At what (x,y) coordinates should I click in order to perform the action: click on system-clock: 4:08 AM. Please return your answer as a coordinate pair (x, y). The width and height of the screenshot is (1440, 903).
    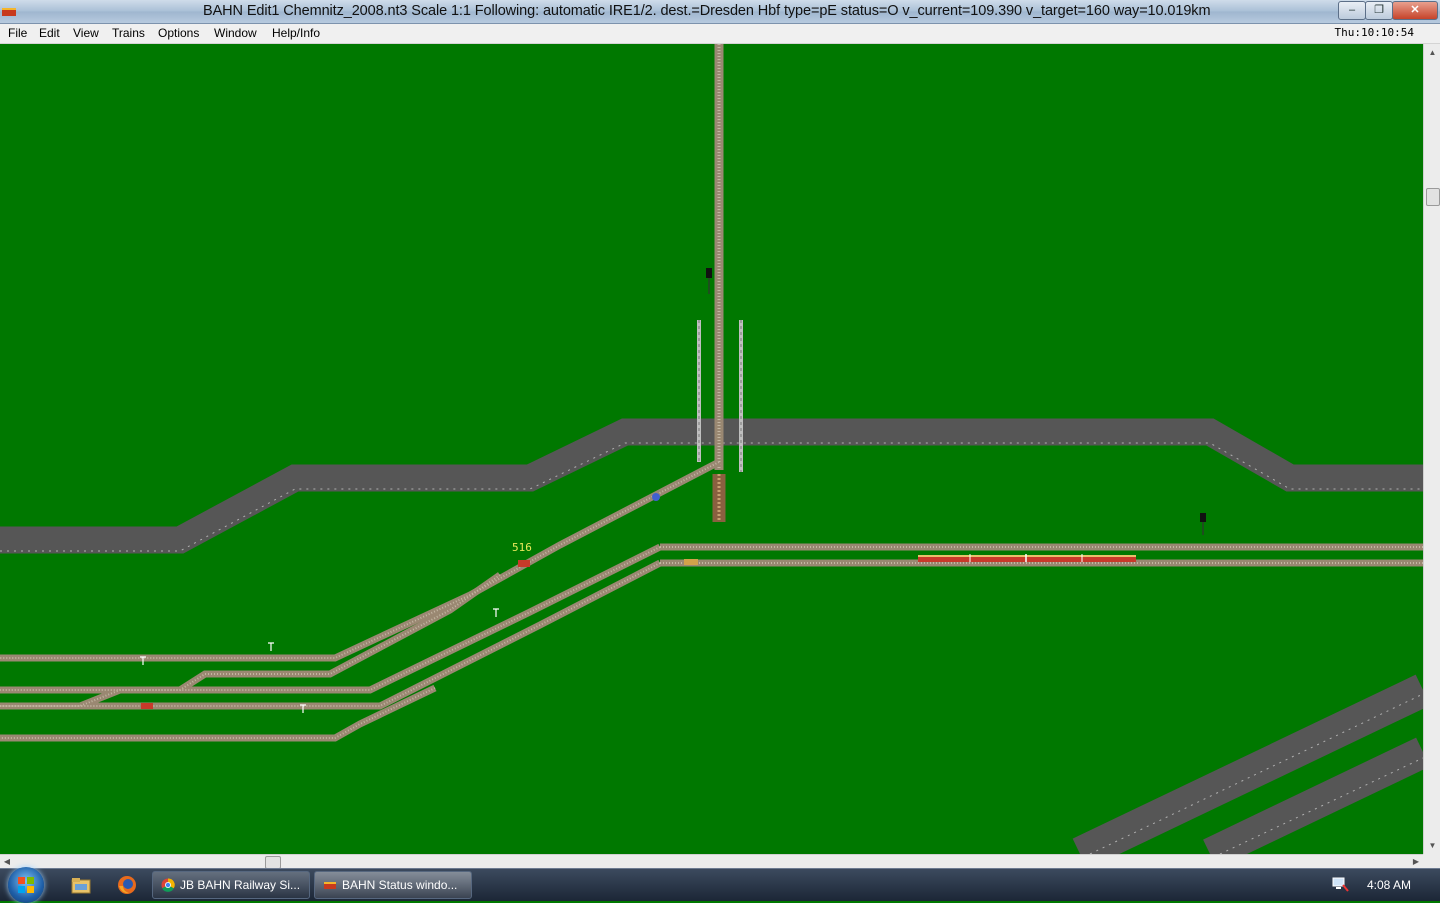
    Looking at the image, I should click on (1389, 885).